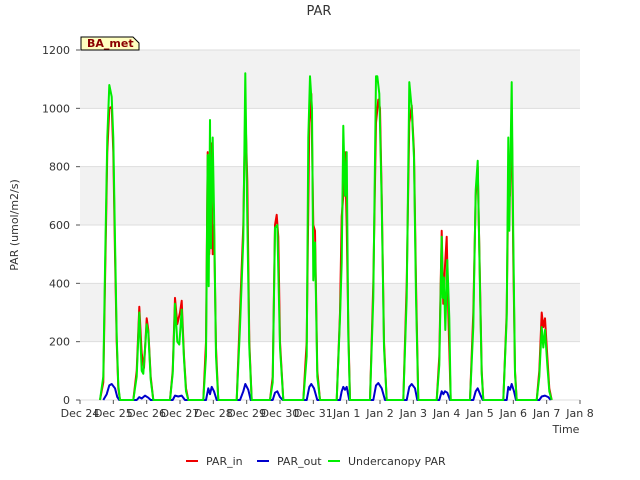  I want to click on legend: PAR_in PAR_out Undercanopy PAR, so click(316, 461).